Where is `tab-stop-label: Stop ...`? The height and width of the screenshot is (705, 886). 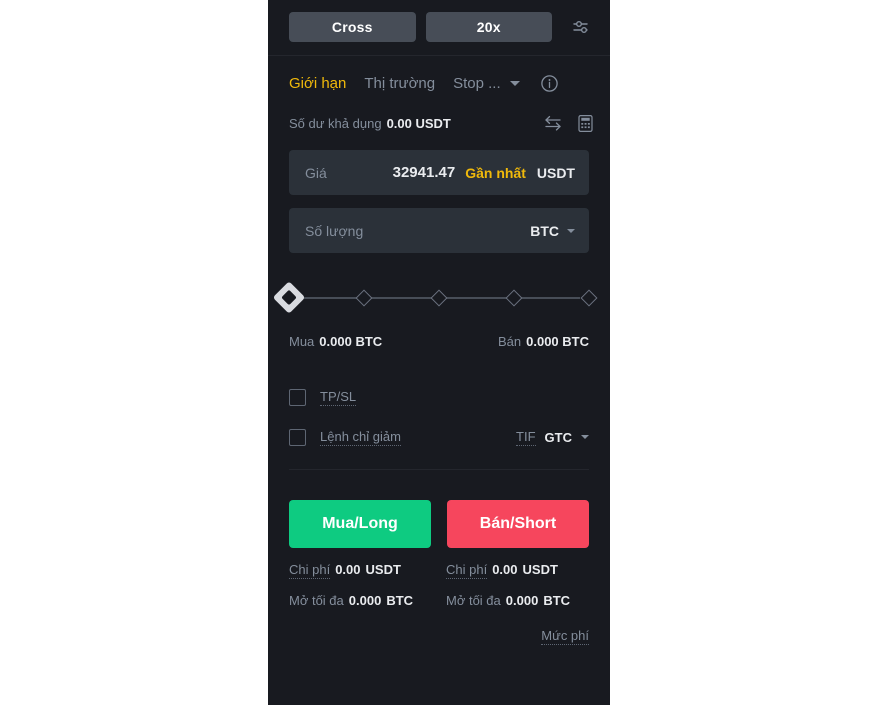
tab-stop-label: Stop ... is located at coordinates (477, 83).